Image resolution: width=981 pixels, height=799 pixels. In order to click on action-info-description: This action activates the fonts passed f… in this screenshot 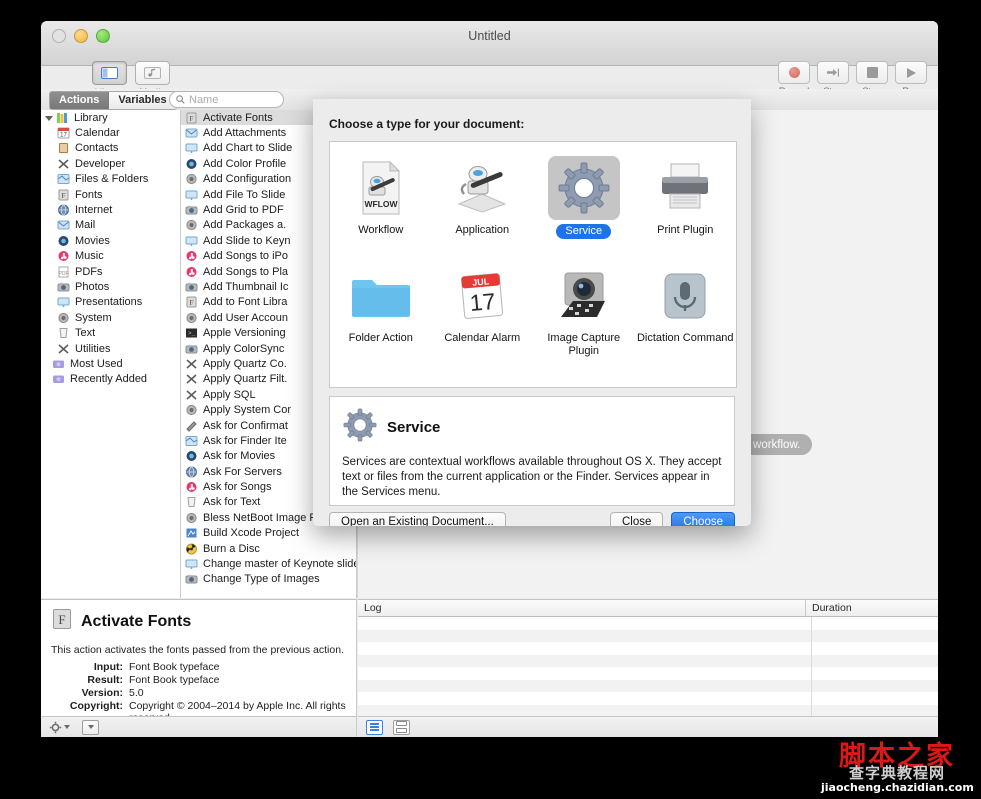, I will do `click(197, 650)`.